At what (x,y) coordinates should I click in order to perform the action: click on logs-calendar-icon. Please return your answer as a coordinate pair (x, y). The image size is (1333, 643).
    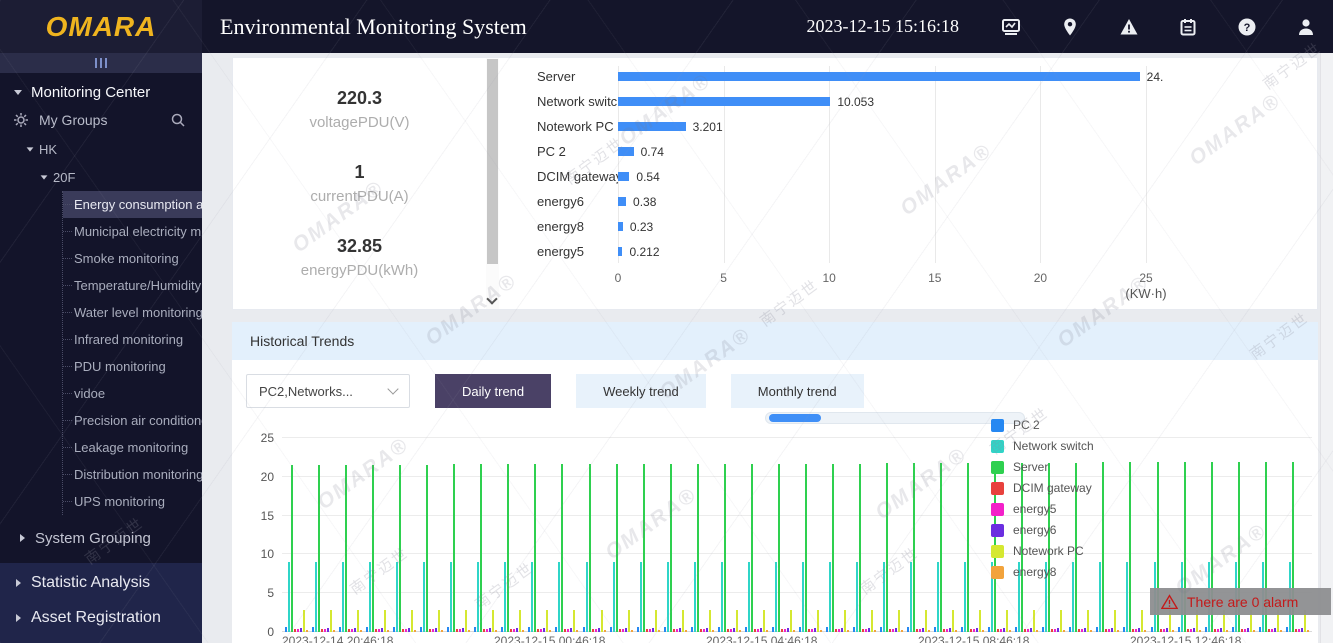
    Looking at the image, I should click on (1188, 27).